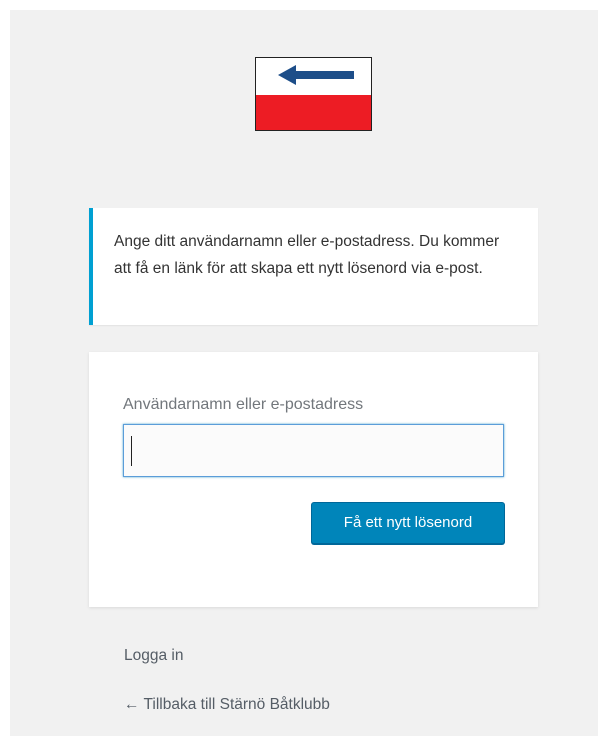 The image size is (601, 740). What do you see at coordinates (408, 523) in the screenshot?
I see `get-new-password-button: Få ett nytt lösenord` at bounding box center [408, 523].